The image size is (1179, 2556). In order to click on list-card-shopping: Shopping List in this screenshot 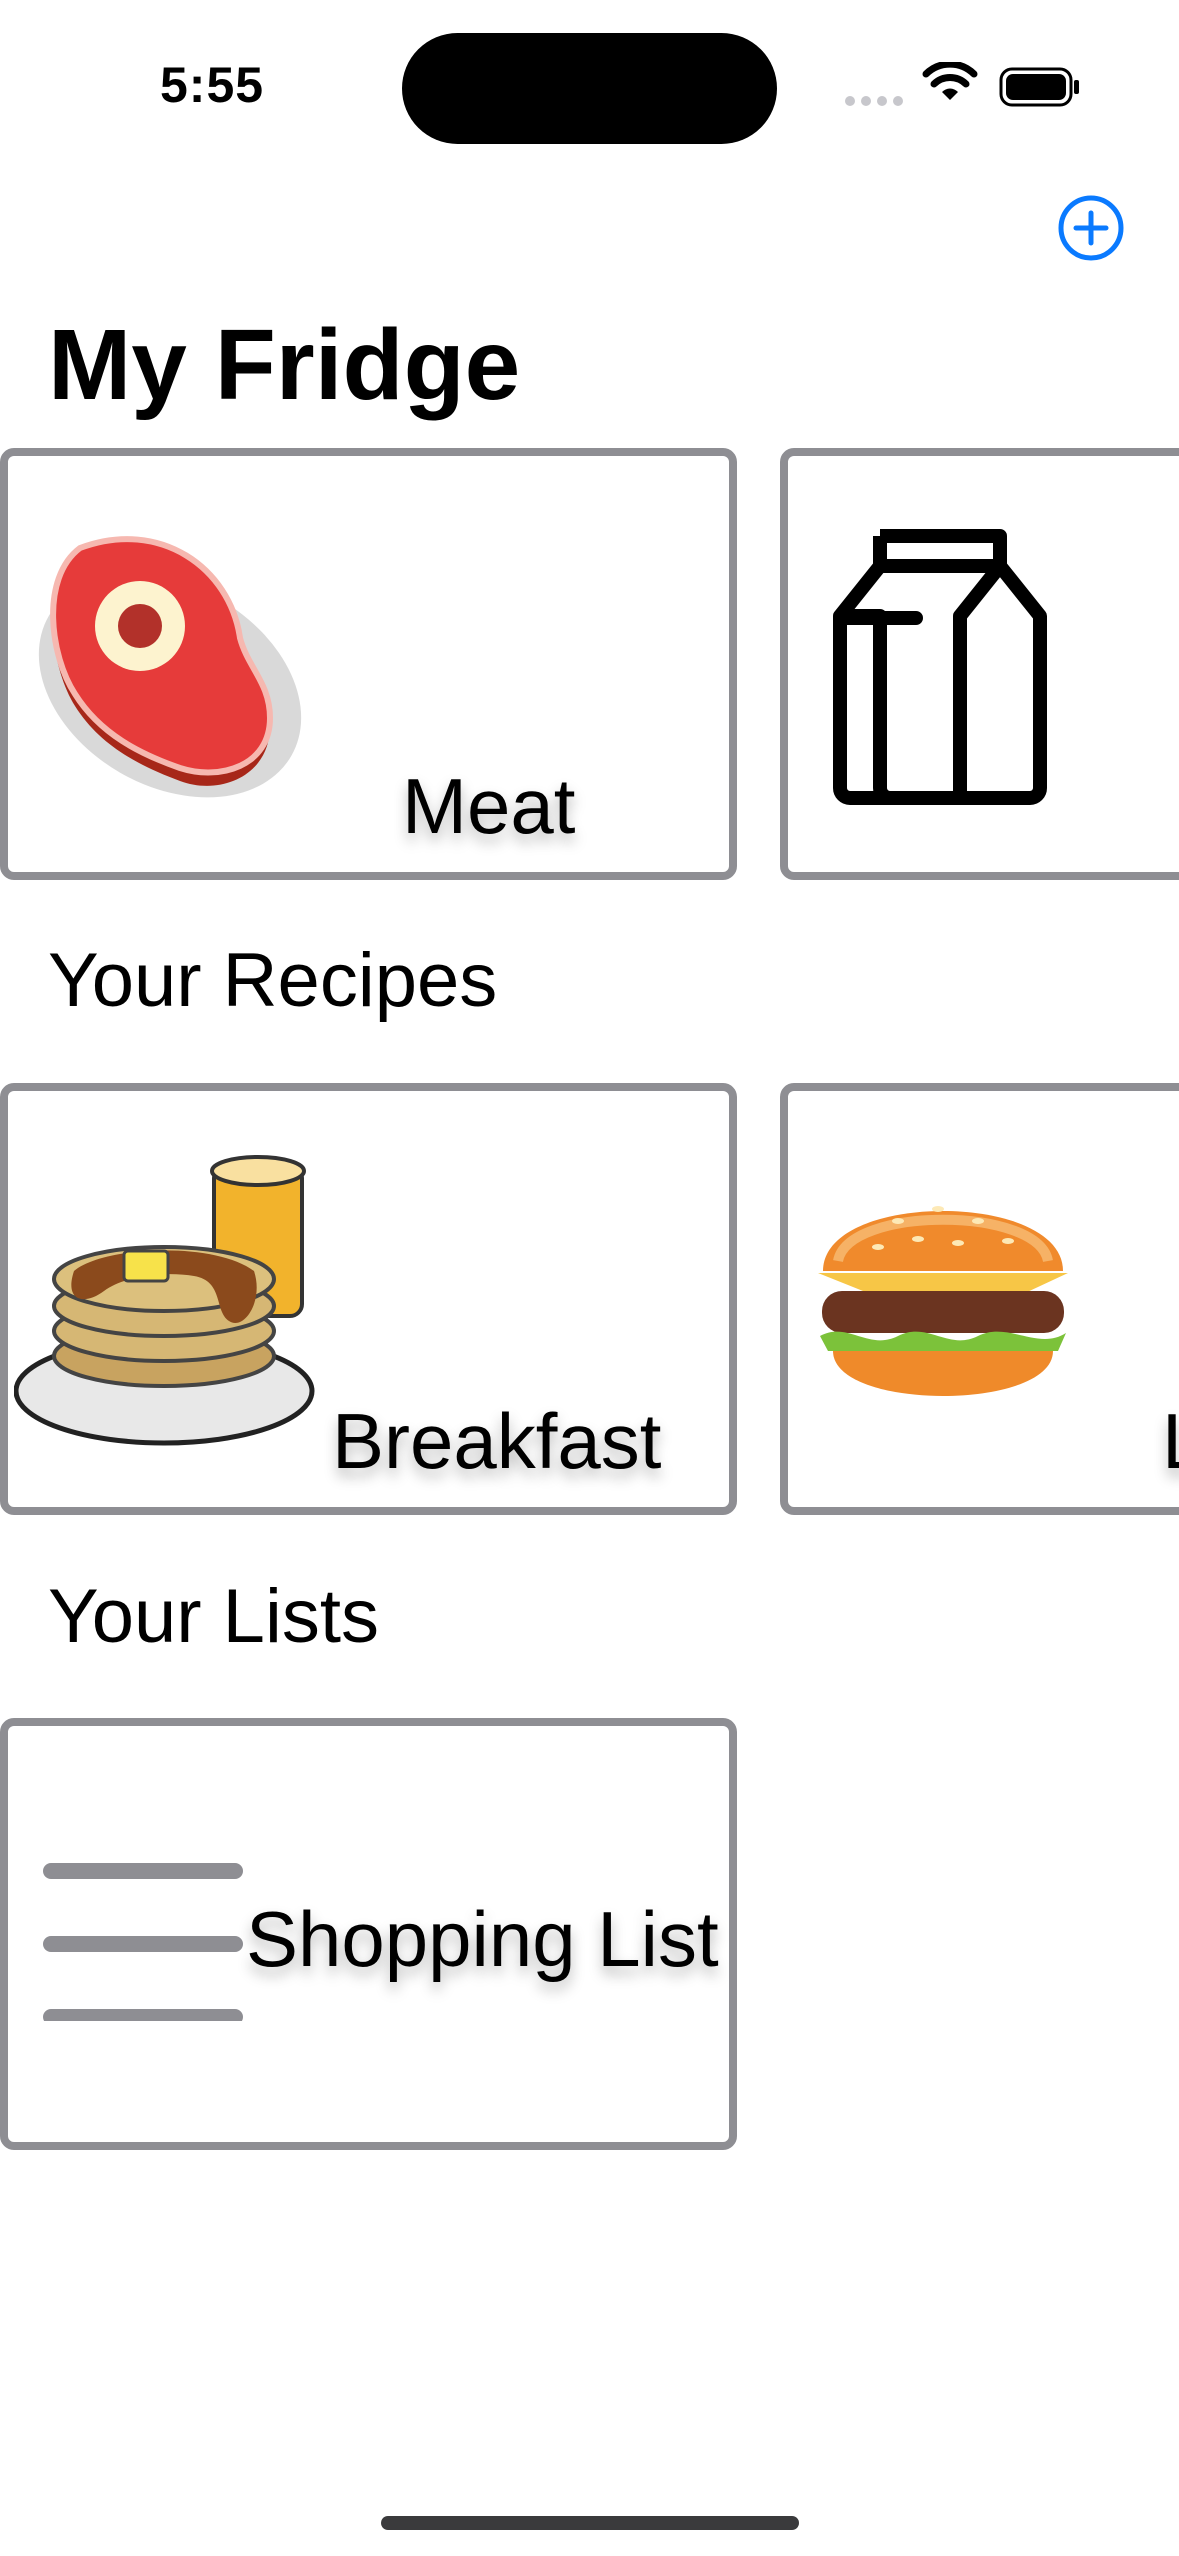, I will do `click(368, 1934)`.